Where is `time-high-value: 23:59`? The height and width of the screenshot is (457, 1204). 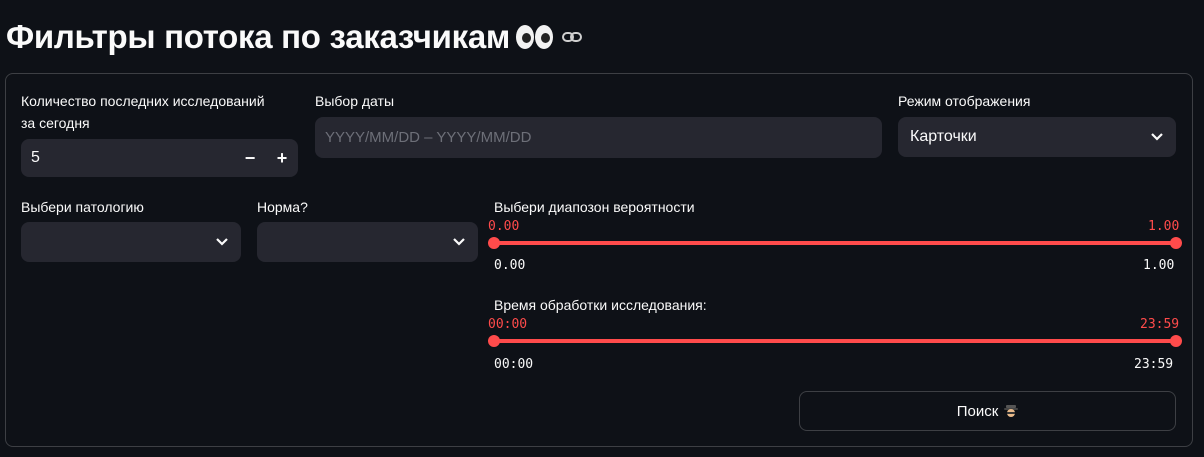 time-high-value: 23:59 is located at coordinates (1160, 324).